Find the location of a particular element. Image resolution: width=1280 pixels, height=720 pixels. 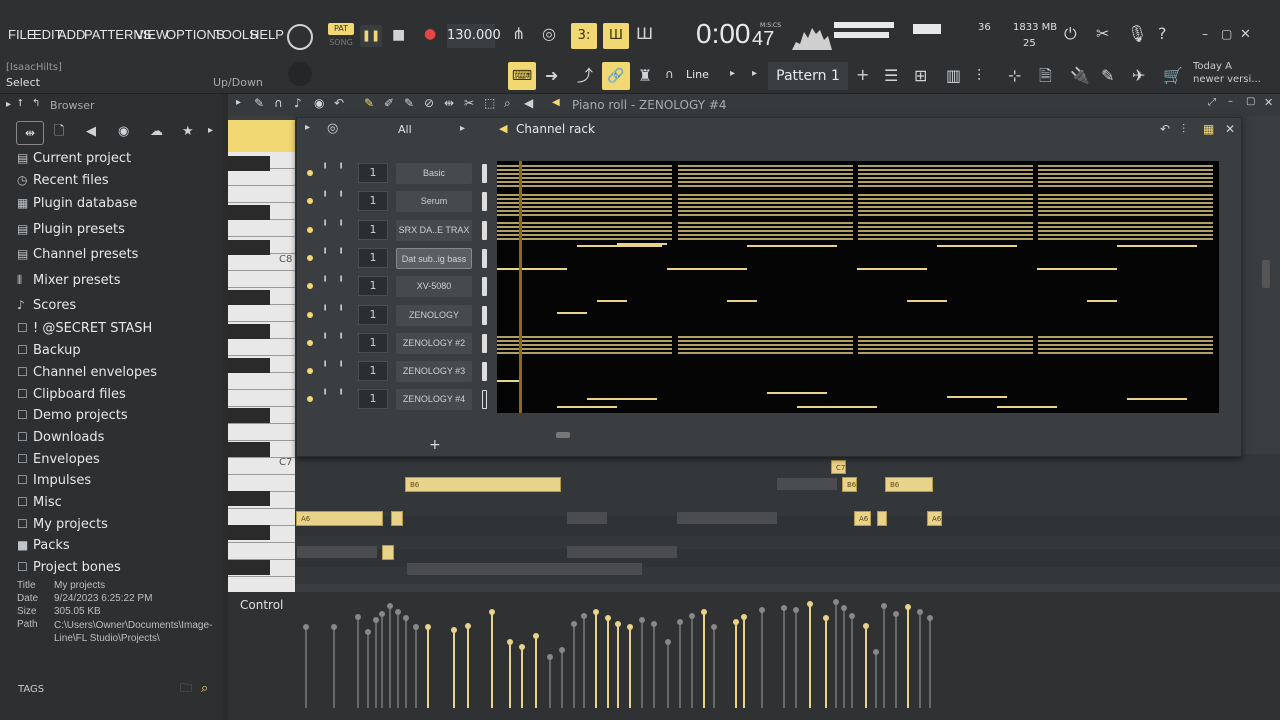

channel-name-button: Serum is located at coordinates (434, 202).